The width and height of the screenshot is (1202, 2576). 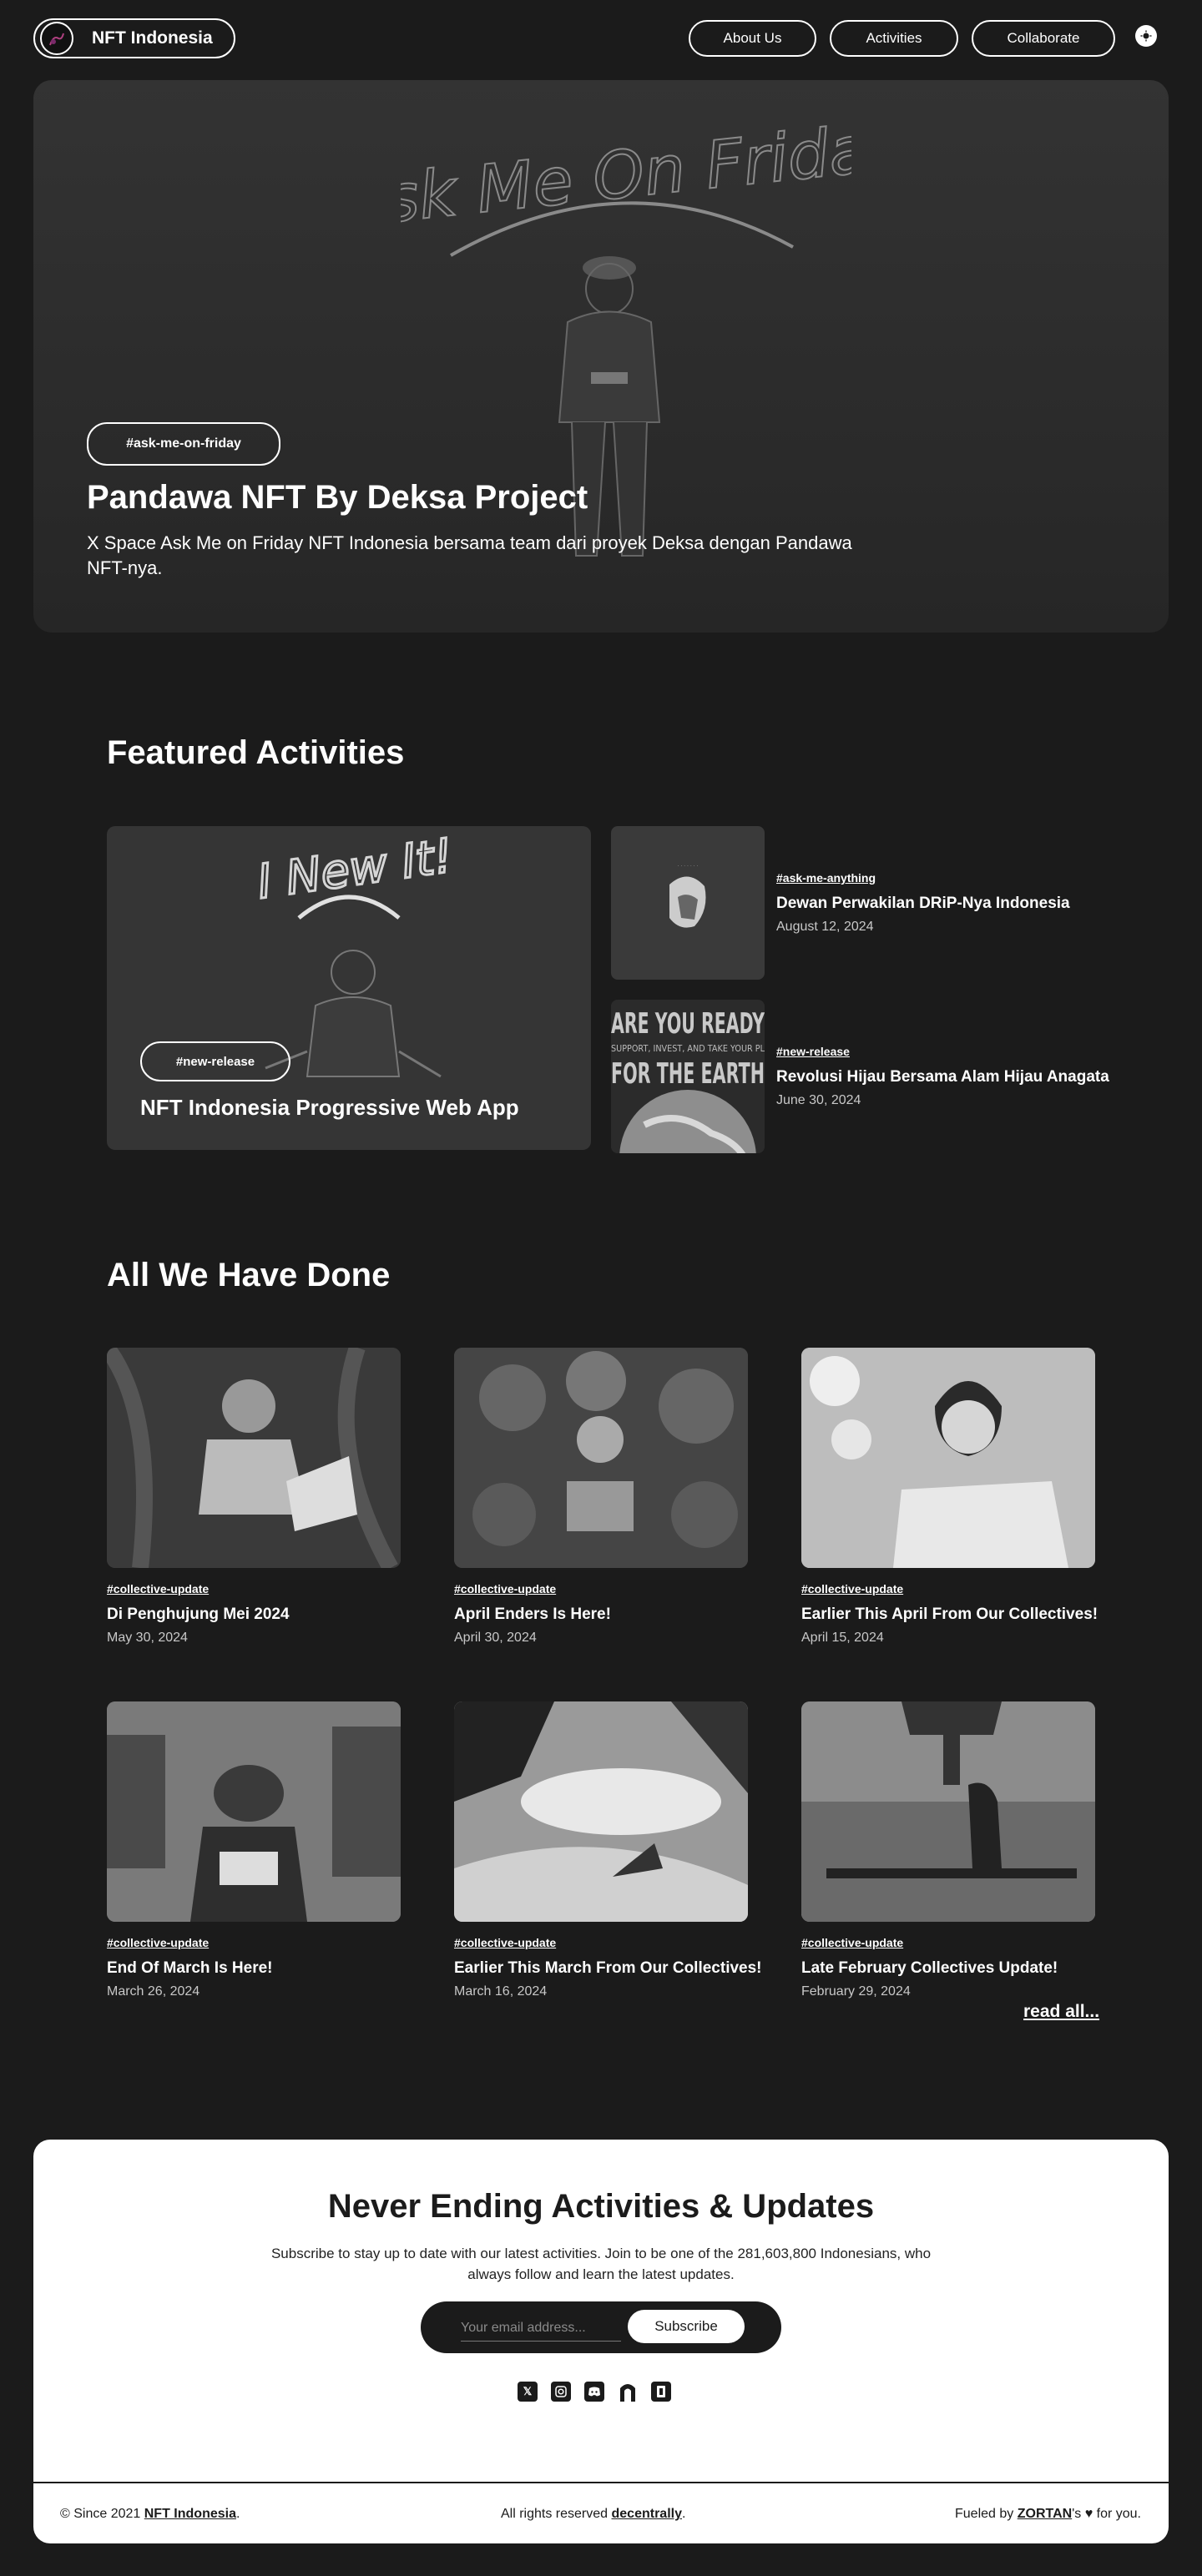 I want to click on card-3-image, so click(x=948, y=1458).